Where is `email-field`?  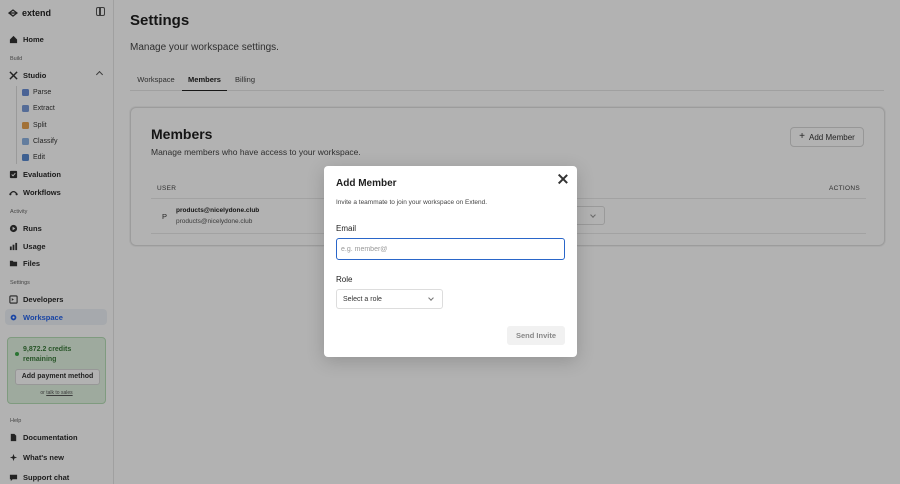 email-field is located at coordinates (450, 249).